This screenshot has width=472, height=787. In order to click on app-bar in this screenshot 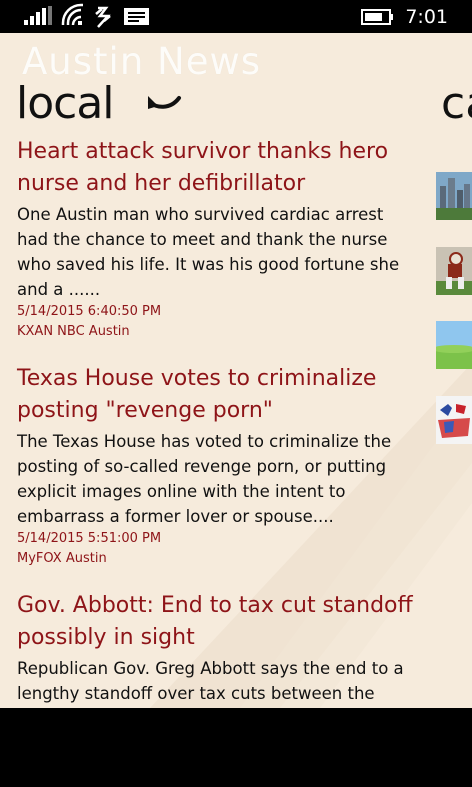, I will do `click(236, 747)`.